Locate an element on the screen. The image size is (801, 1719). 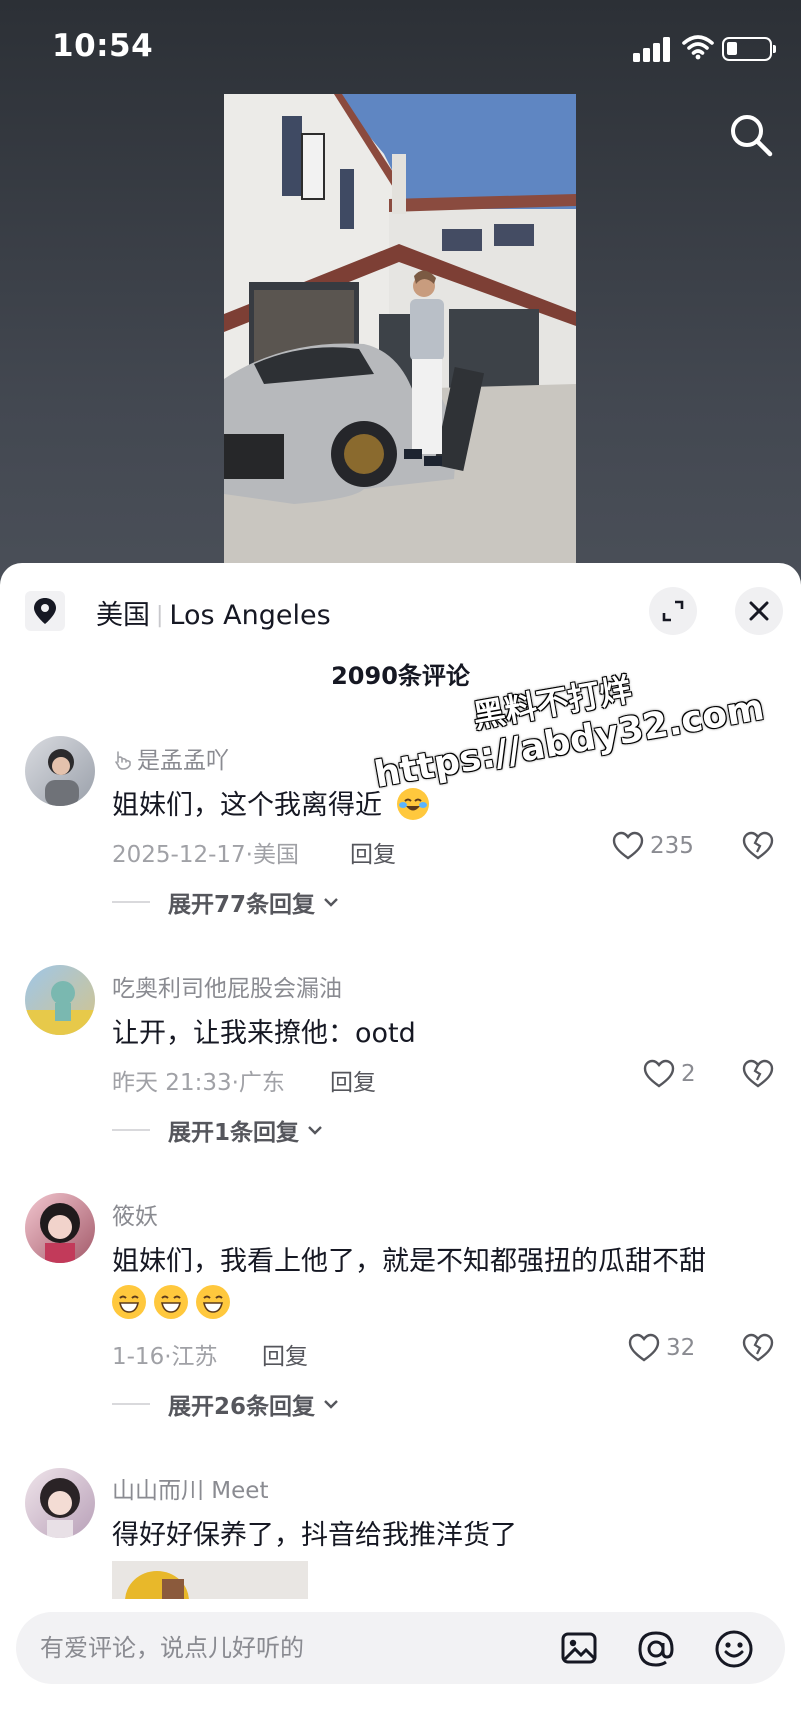
comment-username: 山山而川 Meet is located at coordinates (190, 1488).